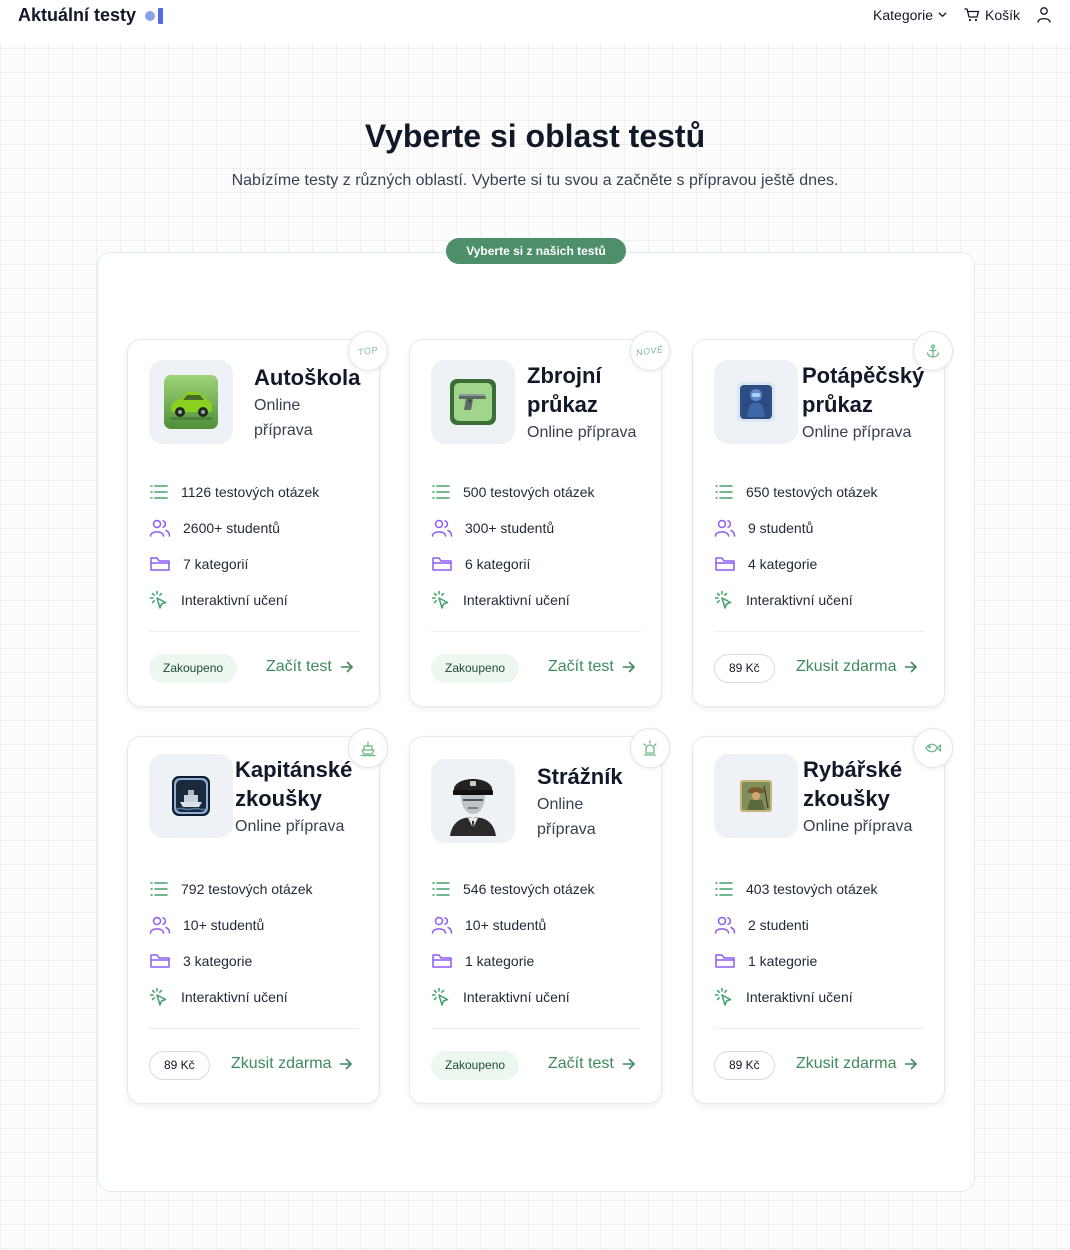 The height and width of the screenshot is (1250, 1070). I want to click on card-title-line: Potápěčský, so click(863, 375).